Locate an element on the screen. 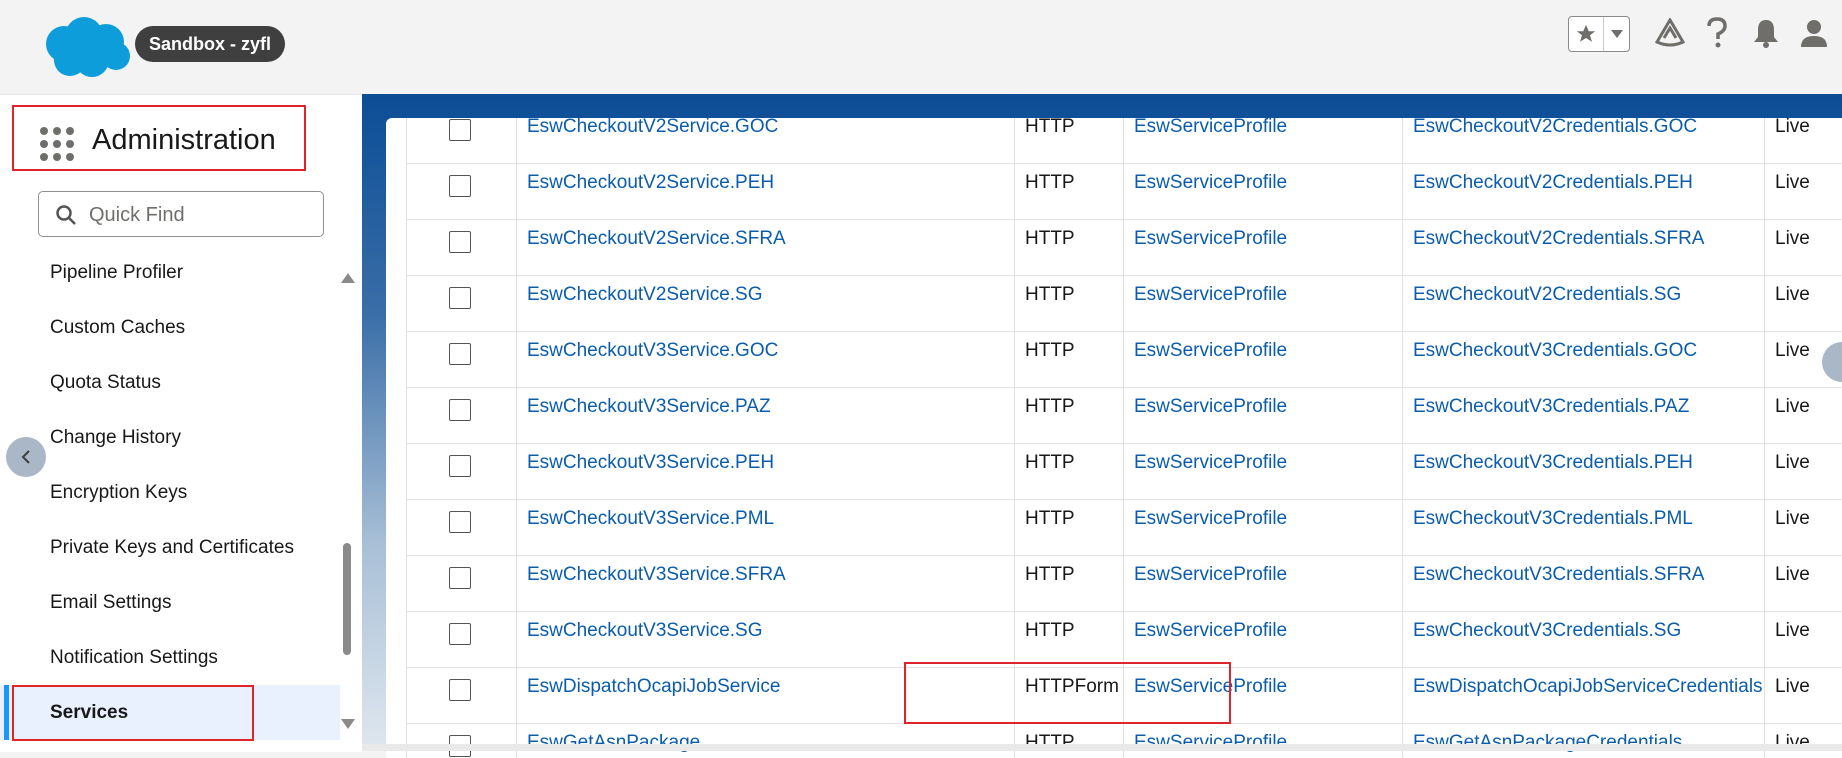  service-credential-link: EswDispatchOcapiJobServiceCredentials is located at coordinates (1583, 695).